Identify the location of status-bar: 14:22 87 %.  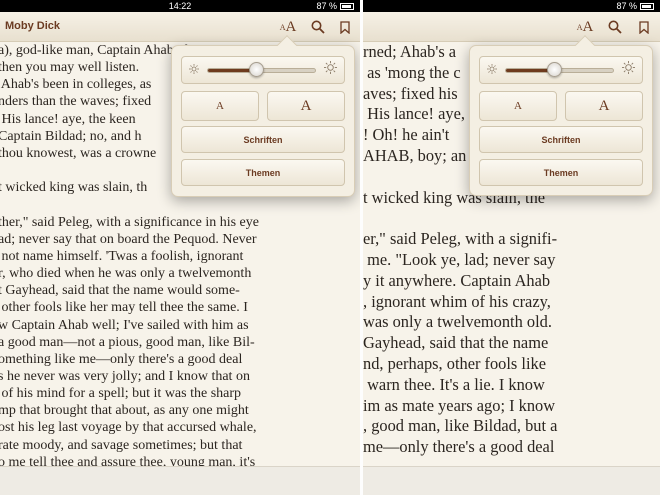
(180, 6).